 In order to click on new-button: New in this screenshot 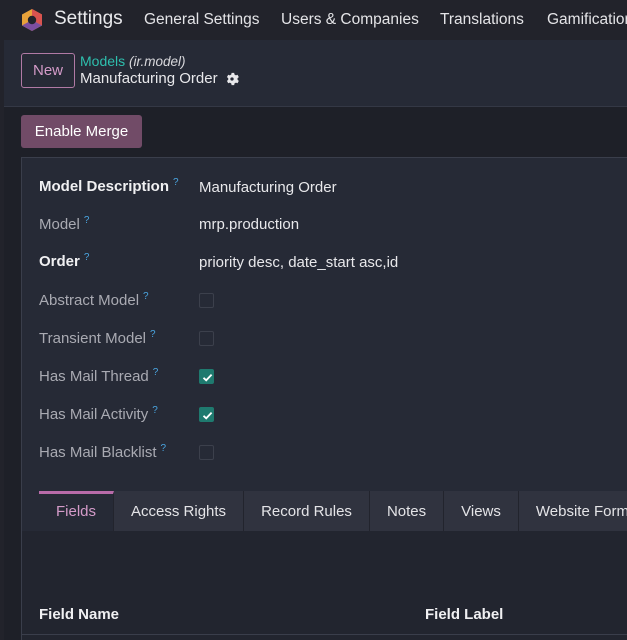, I will do `click(48, 70)`.